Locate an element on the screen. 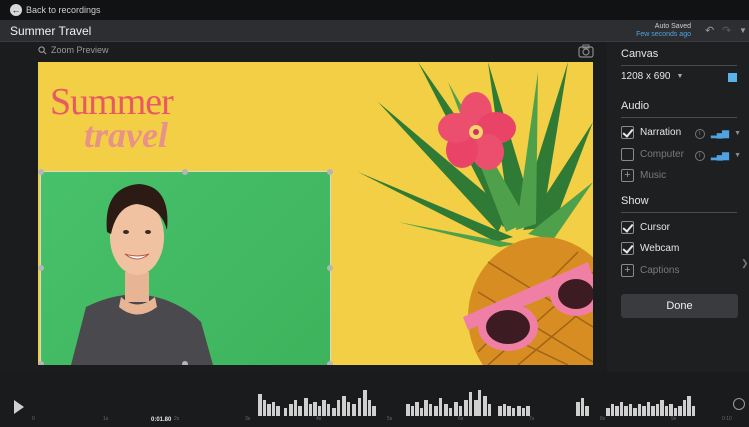  narration-tools: i ▂▄▆ ▼ is located at coordinates (717, 133).